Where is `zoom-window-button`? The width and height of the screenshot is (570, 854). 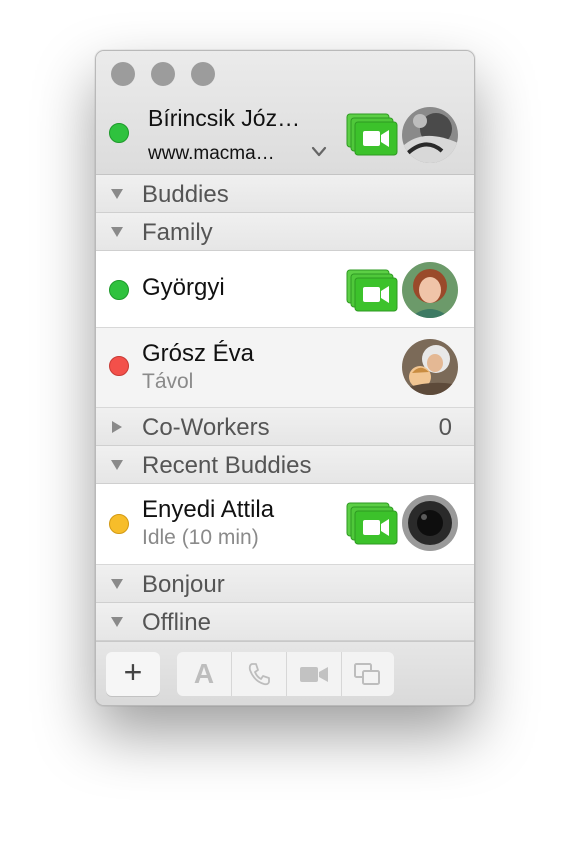
zoom-window-button is located at coordinates (203, 74).